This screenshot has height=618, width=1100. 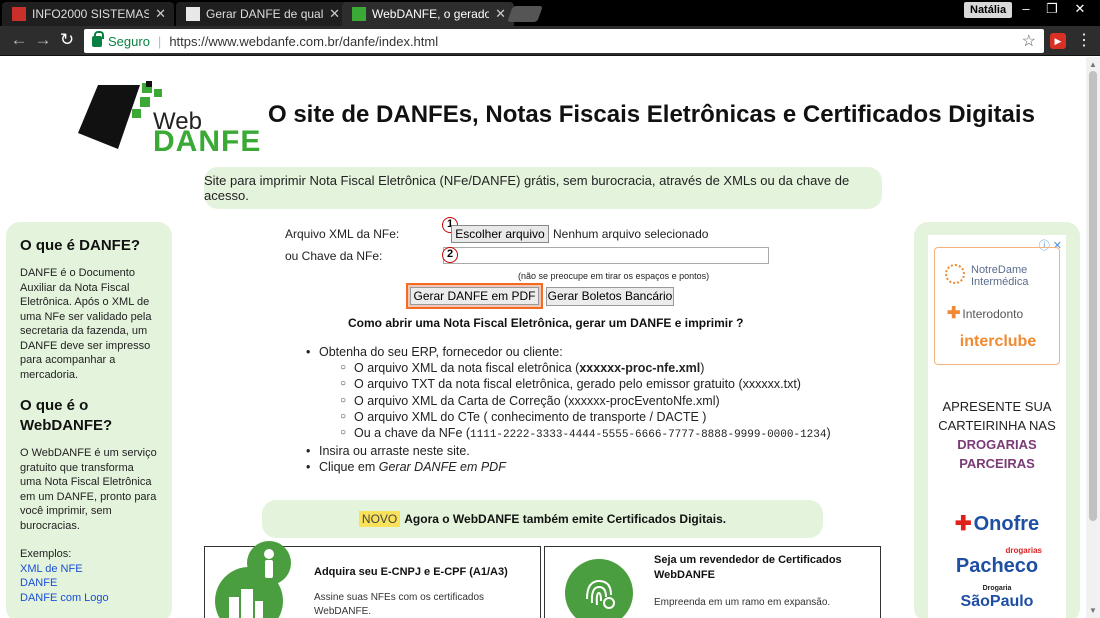 What do you see at coordinates (963, 524) in the screenshot?
I see `cross-icon: ✚` at bounding box center [963, 524].